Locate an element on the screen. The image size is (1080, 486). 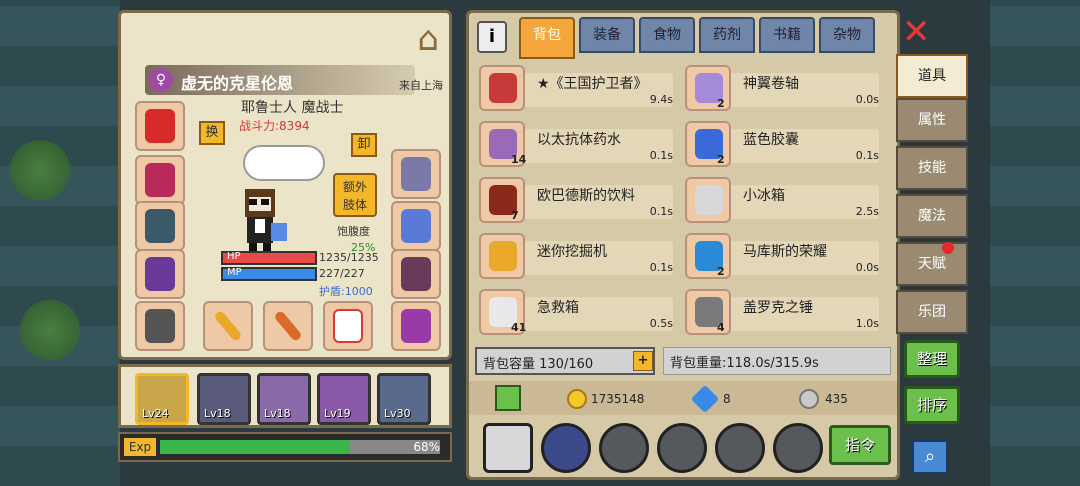
equip-slot-ring is located at coordinates (416, 326).